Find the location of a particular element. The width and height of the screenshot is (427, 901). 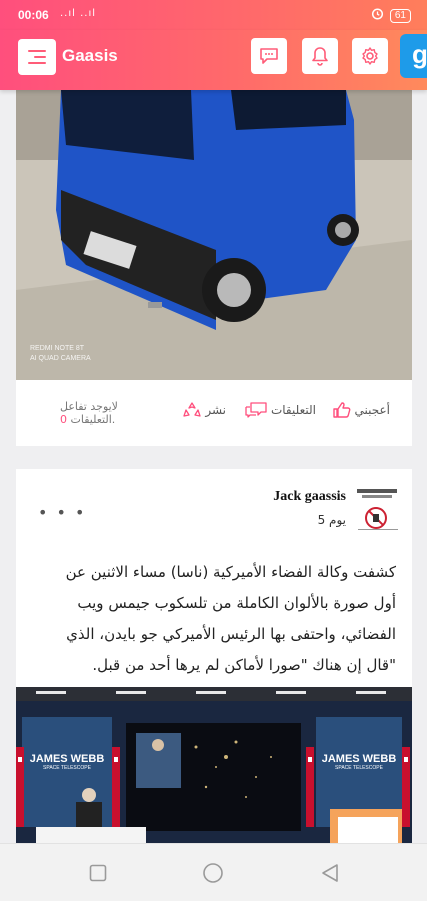

menu-icon is located at coordinates (37, 51).